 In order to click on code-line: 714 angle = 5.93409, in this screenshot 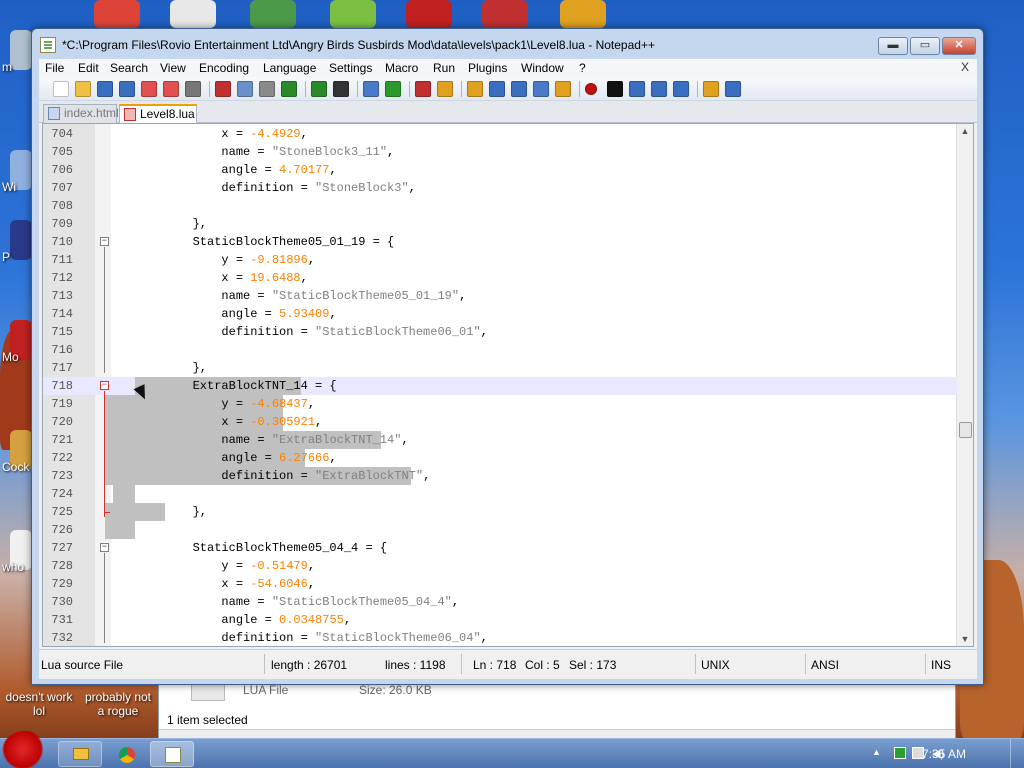, I will do `click(500, 314)`.